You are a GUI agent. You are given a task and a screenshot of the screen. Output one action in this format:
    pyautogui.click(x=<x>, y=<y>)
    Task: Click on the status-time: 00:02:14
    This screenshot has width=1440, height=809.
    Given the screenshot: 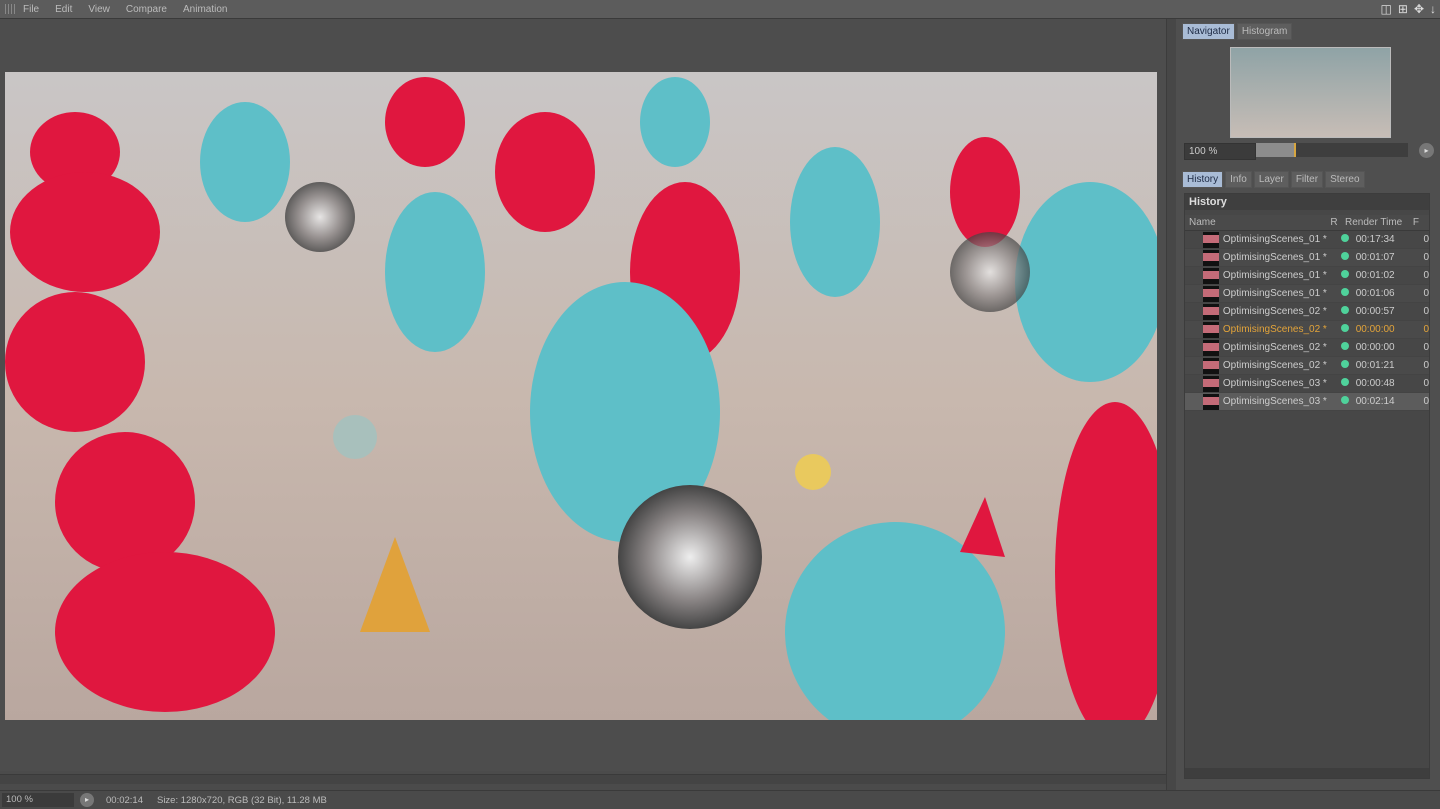 What is the action you would take?
    pyautogui.click(x=124, y=800)
    